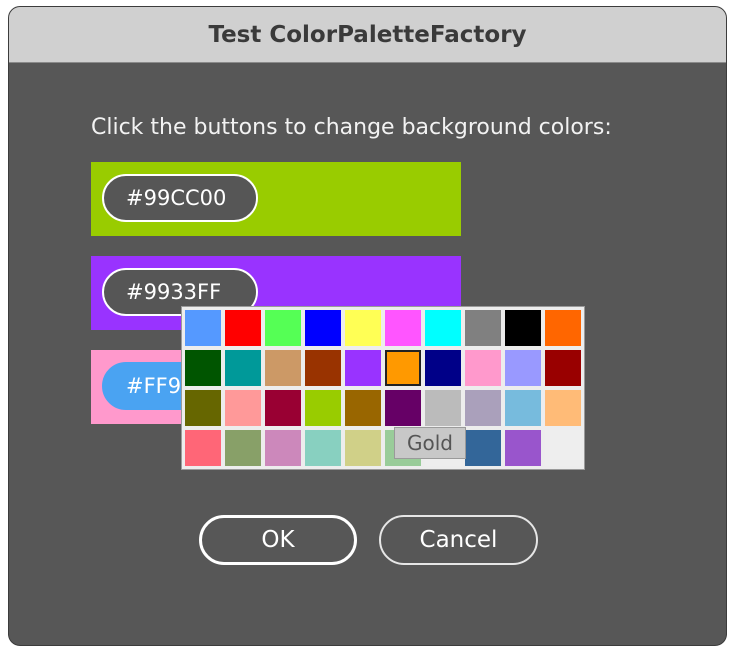 The width and height of the screenshot is (735, 655). I want to click on title-bar: Test ColorPaletteFactory, so click(367, 35).